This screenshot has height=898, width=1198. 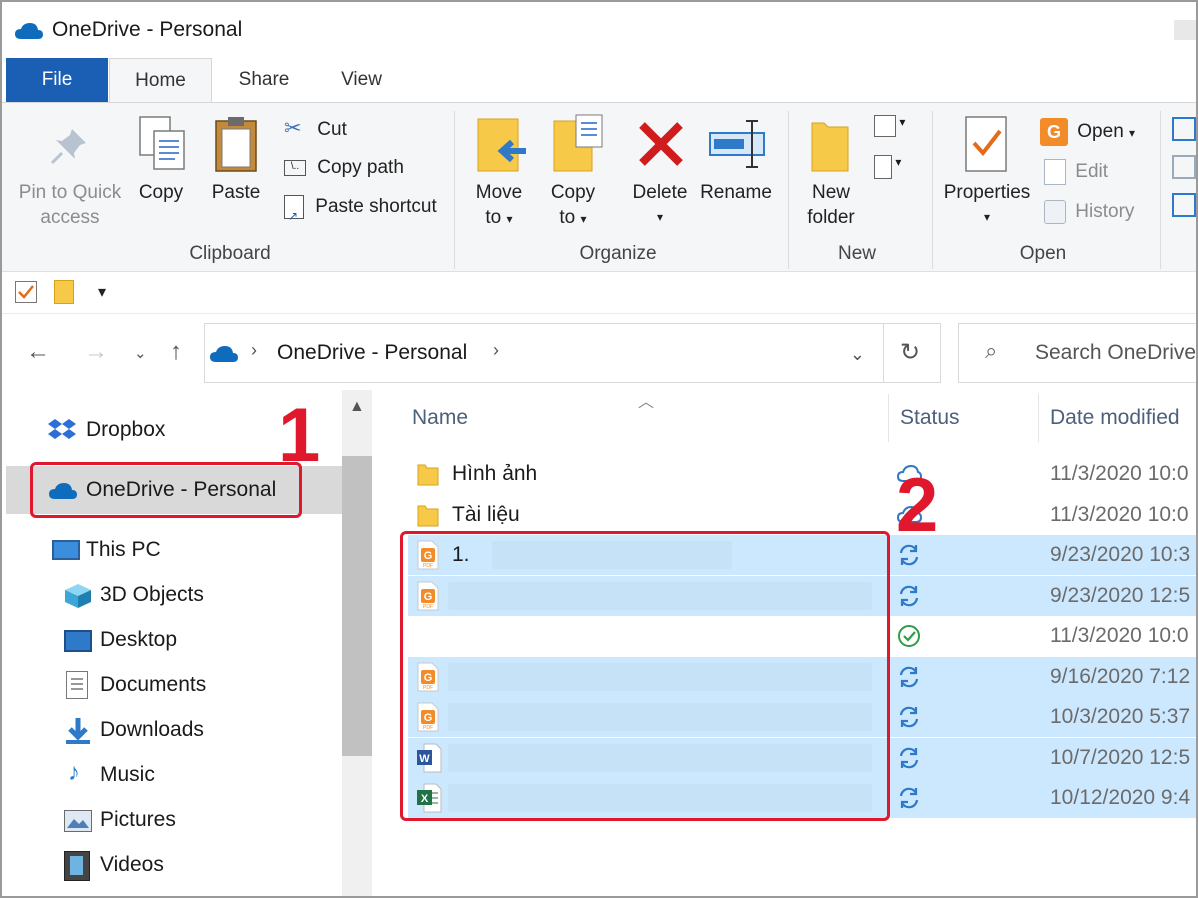 I want to click on date-modified: 9/16/2020 7:12, so click(x=1120, y=676).